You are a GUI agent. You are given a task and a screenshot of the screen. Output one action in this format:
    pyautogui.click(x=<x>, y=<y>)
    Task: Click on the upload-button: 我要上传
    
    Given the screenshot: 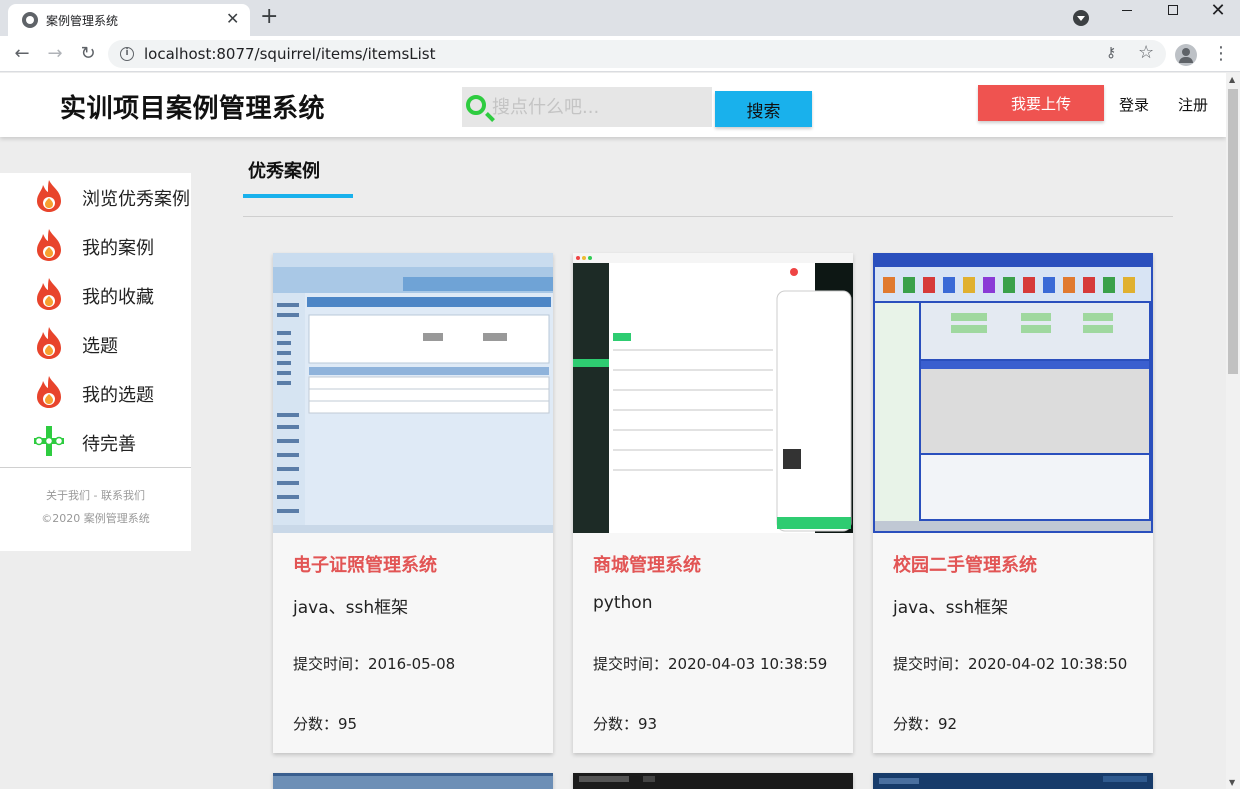 What is the action you would take?
    pyautogui.click(x=1041, y=103)
    